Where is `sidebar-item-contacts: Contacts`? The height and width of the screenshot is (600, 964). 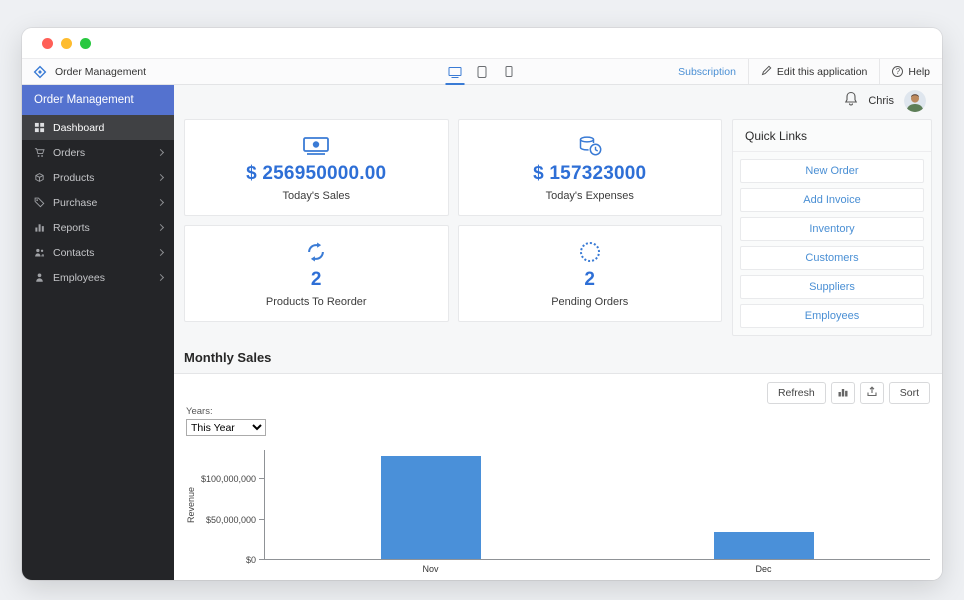 sidebar-item-contacts: Contacts is located at coordinates (98, 252).